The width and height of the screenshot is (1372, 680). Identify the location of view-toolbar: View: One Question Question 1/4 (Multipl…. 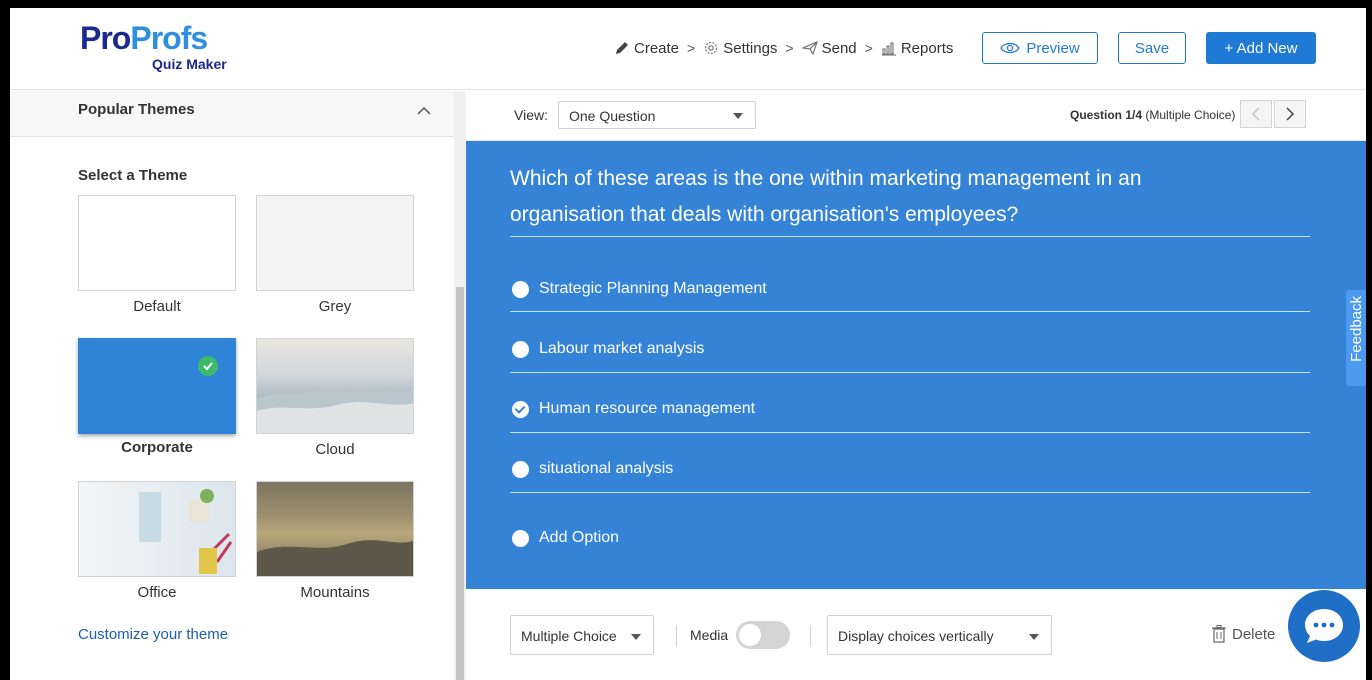
(916, 116).